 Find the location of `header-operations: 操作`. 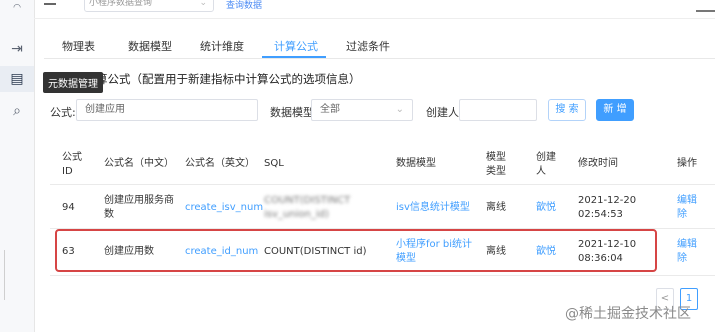

header-operations: 操作 is located at coordinates (687, 163).